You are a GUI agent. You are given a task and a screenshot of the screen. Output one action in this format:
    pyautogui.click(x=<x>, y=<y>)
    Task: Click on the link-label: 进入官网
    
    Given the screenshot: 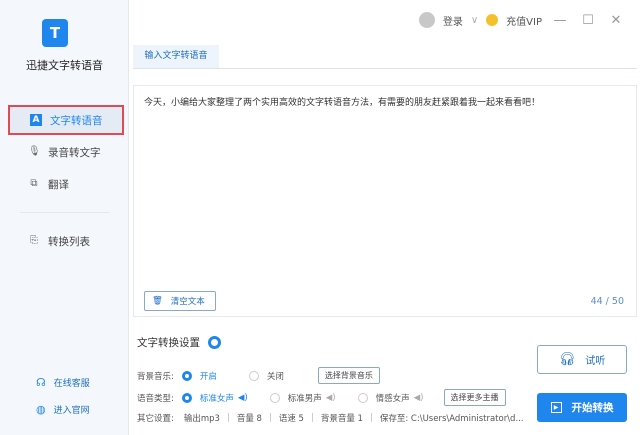 What is the action you would take?
    pyautogui.click(x=71, y=411)
    